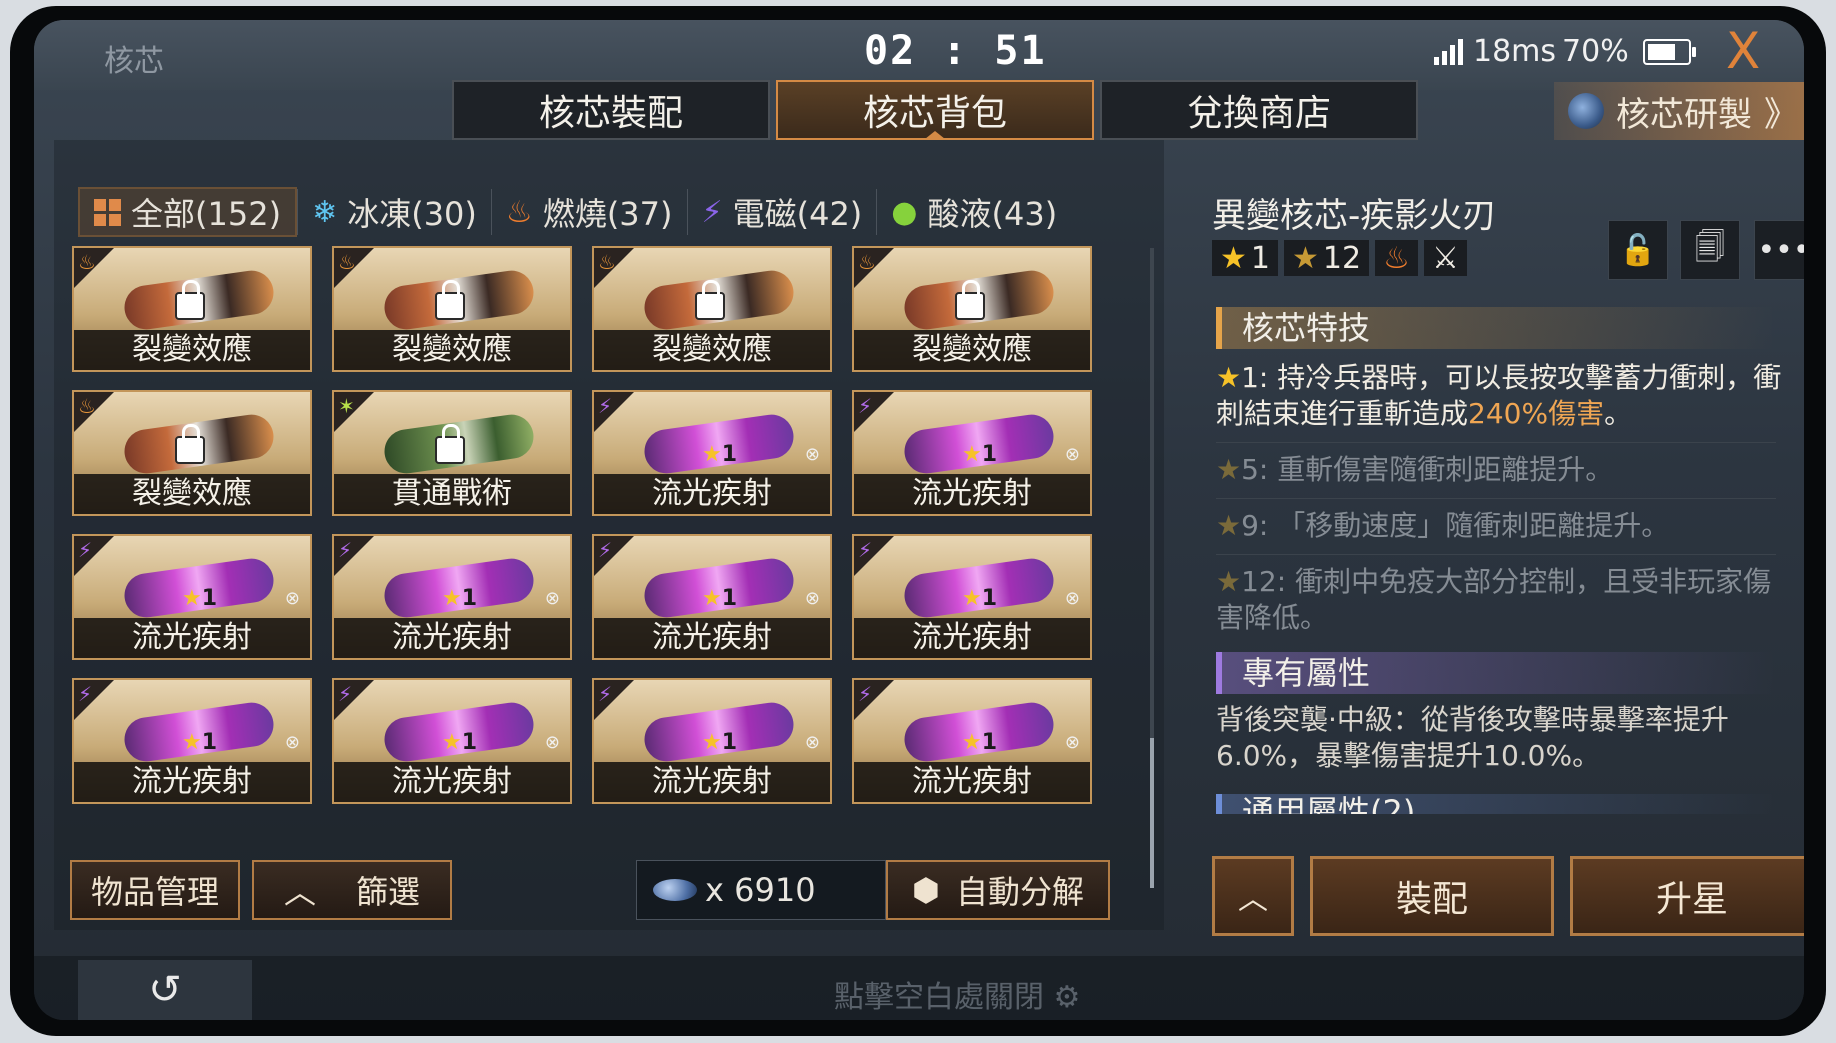 Image resolution: width=1836 pixels, height=1043 pixels. Describe the element at coordinates (1684, 114) in the screenshot. I see `core-research-label: 核芯研製` at that location.